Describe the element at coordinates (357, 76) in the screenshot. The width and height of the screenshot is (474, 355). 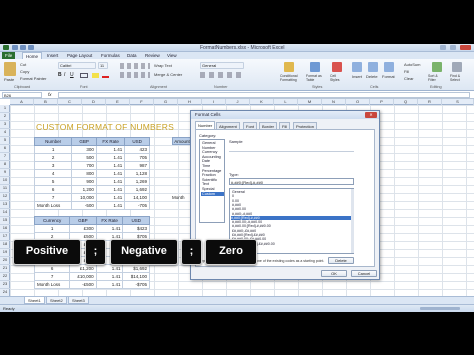
I see `insert-cells-button: Insert` at that location.